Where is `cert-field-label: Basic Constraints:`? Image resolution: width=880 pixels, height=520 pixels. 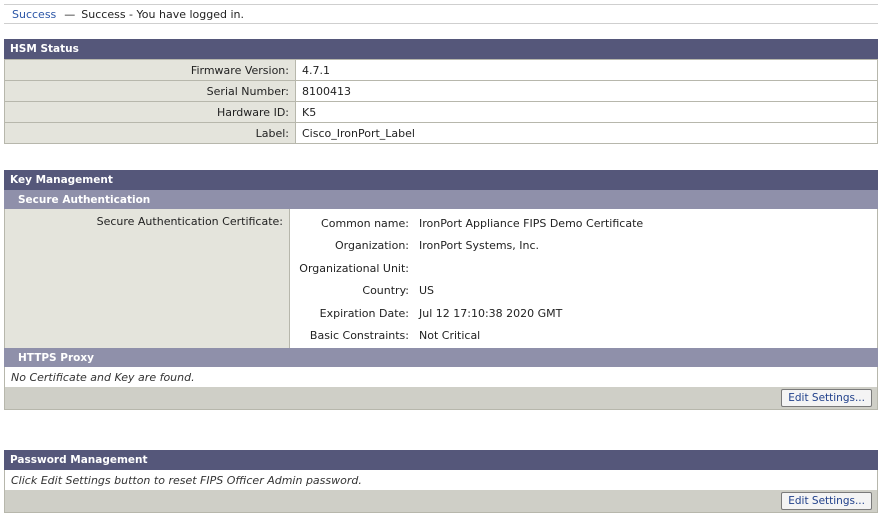
cert-field-label: Basic Constraints: is located at coordinates (359, 336).